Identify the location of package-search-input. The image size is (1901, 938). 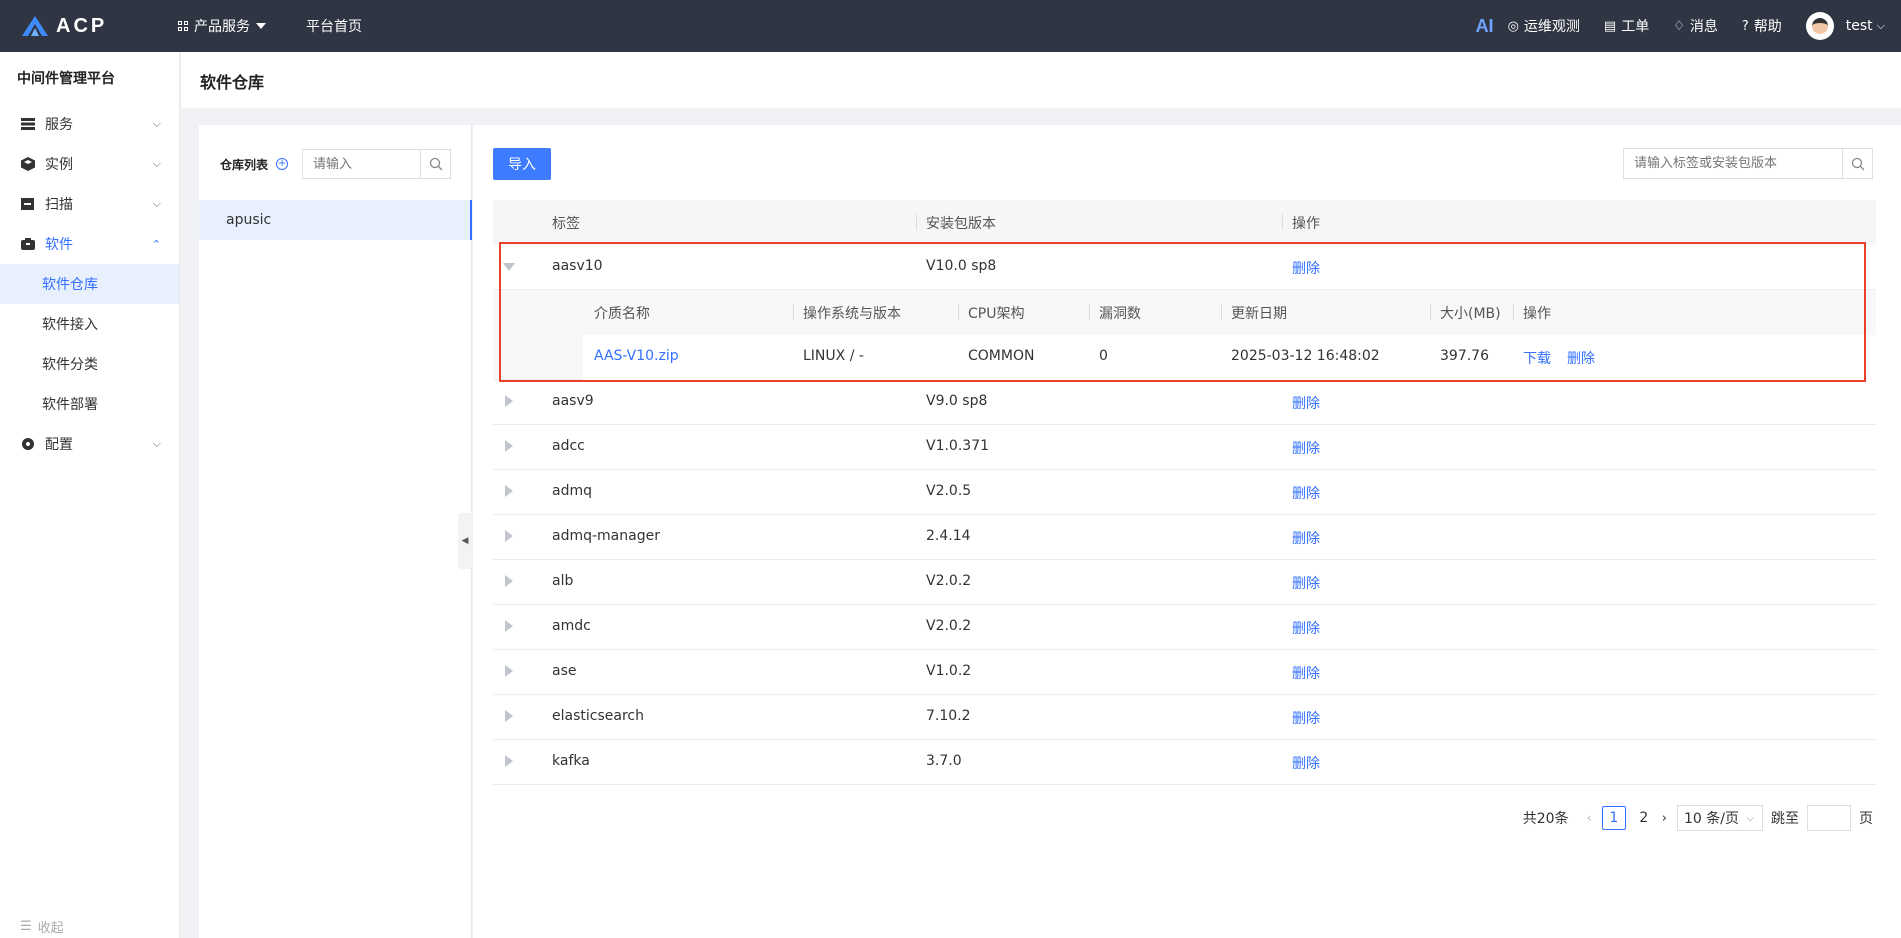
(1733, 163).